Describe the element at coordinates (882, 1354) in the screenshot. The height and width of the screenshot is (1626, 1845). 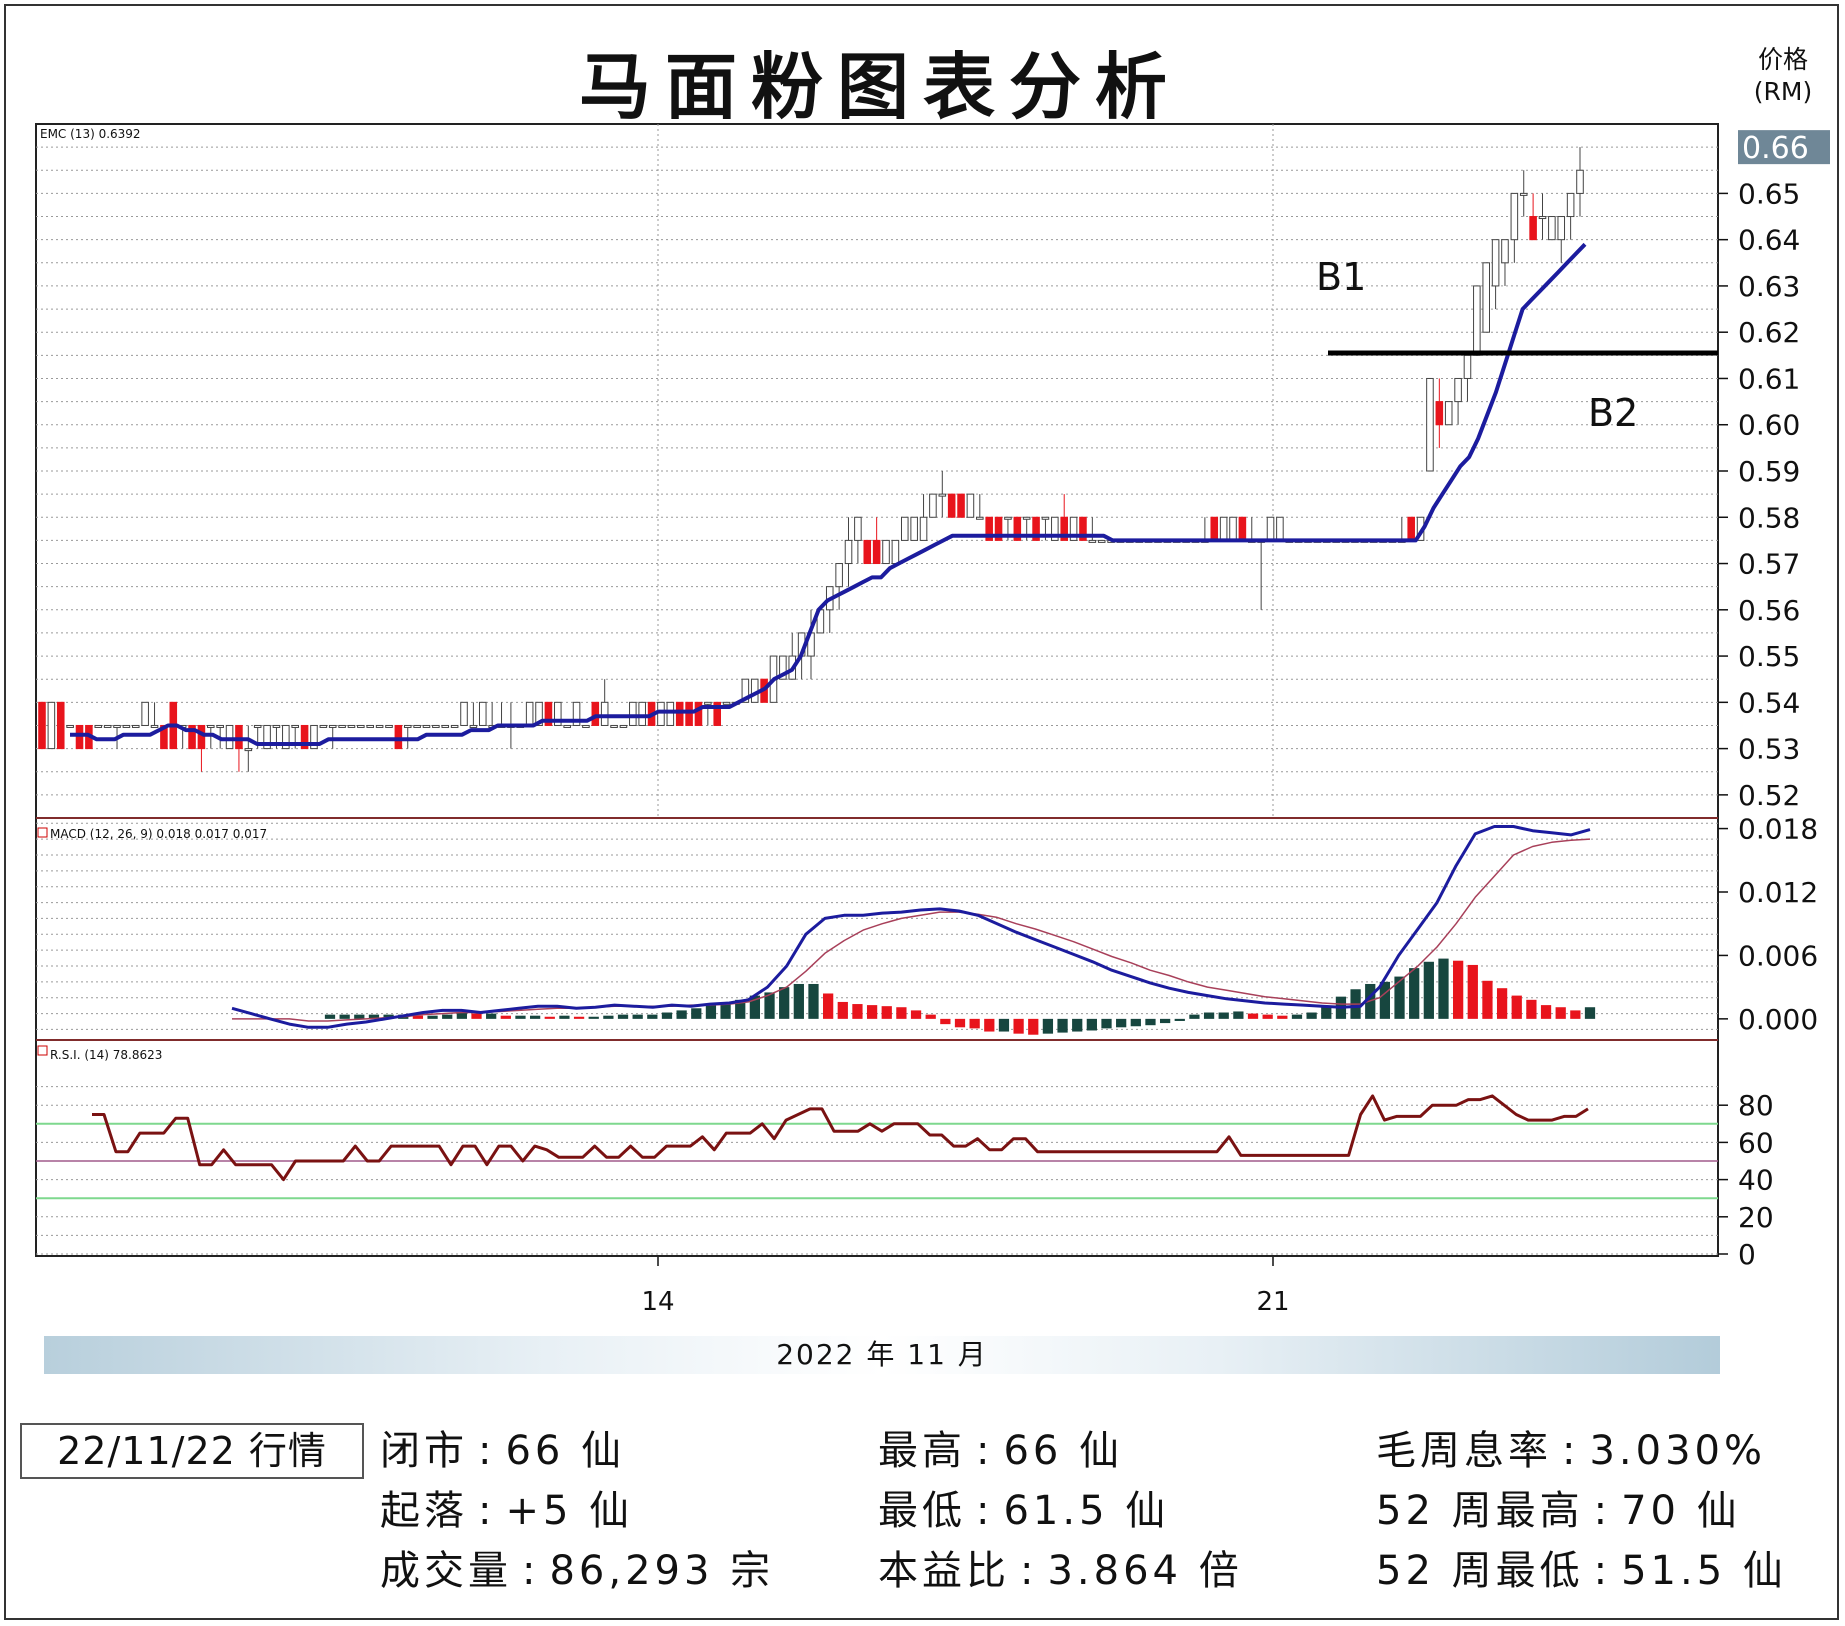
I see `month-label: 2022 年 11 月` at that location.